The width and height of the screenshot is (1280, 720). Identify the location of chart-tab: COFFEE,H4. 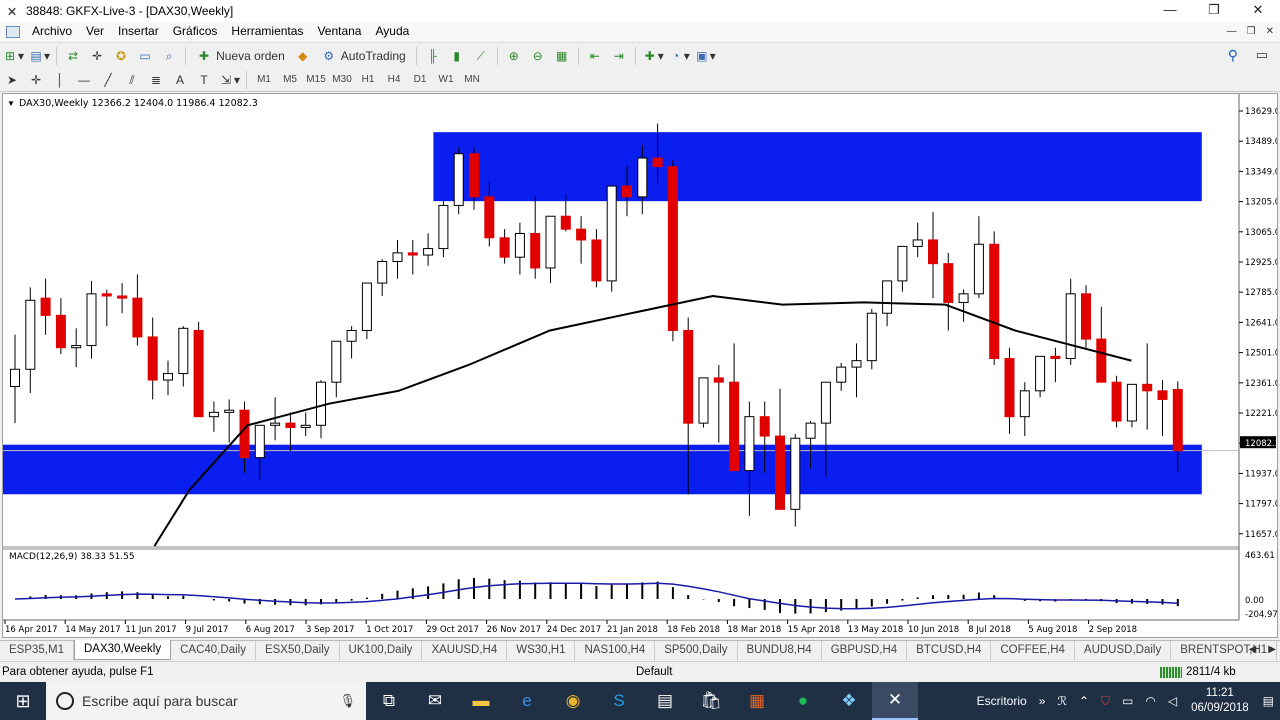
(1033, 650).